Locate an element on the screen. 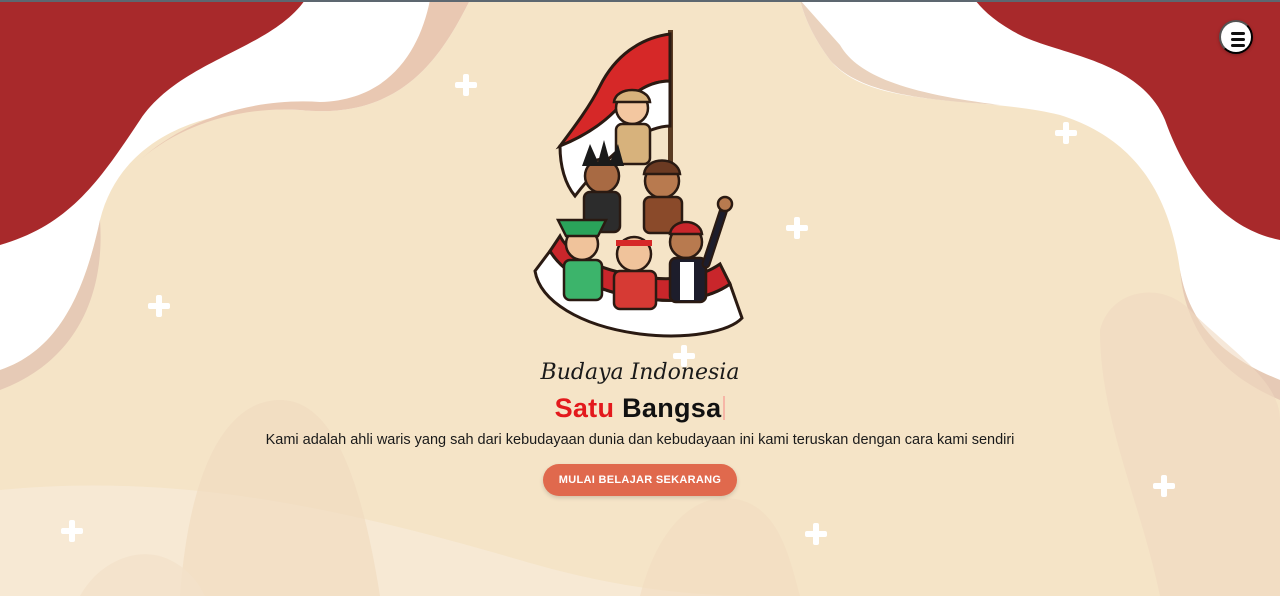  hamburger-menu-button is located at coordinates (1236, 37).